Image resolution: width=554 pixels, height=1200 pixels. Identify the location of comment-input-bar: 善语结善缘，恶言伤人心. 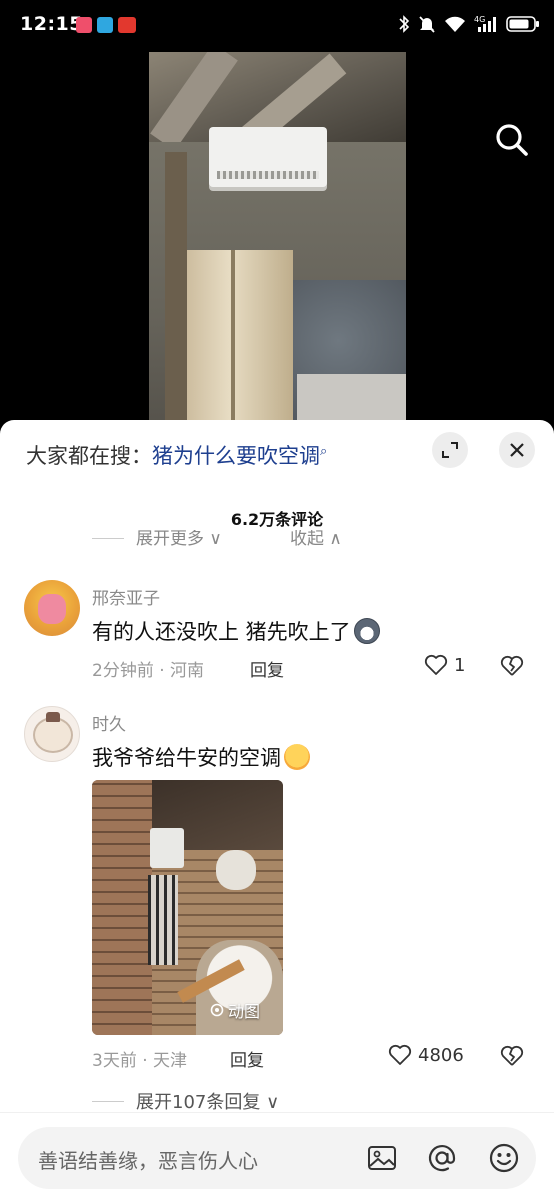
(277, 1156).